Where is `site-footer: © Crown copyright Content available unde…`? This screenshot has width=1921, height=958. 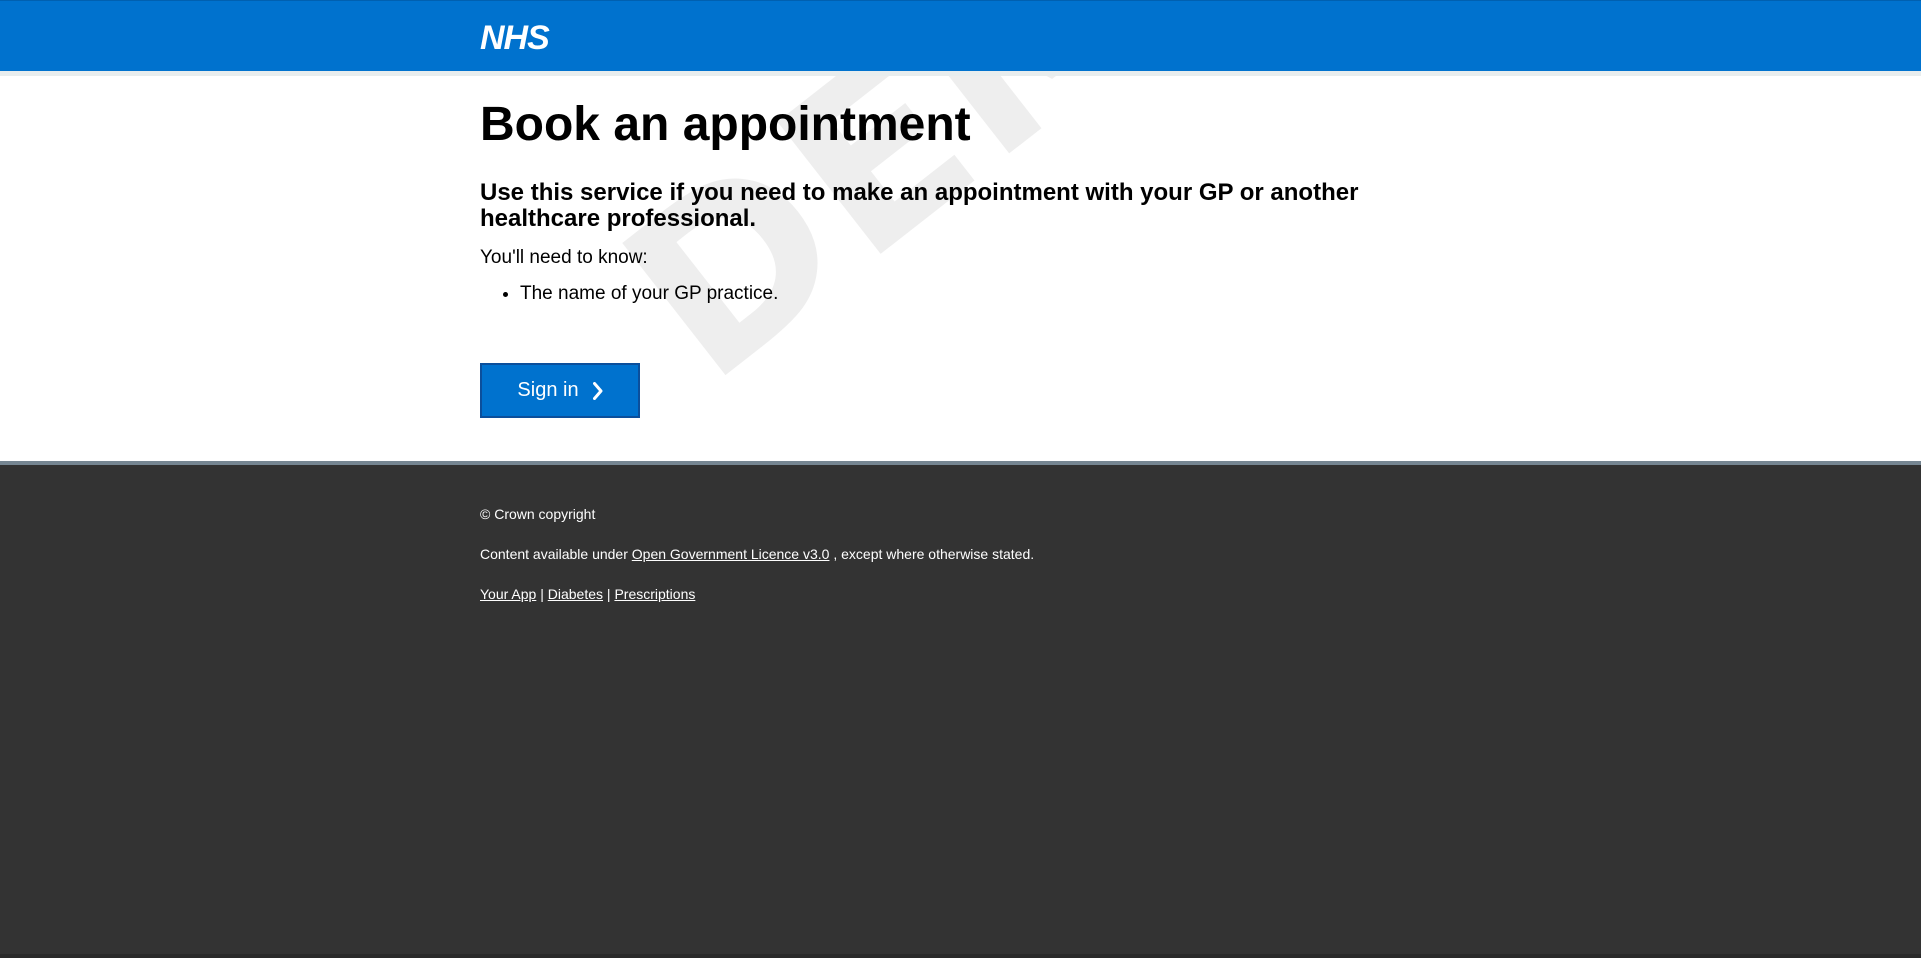 site-footer: © Crown copyright Content available unde… is located at coordinates (757, 565).